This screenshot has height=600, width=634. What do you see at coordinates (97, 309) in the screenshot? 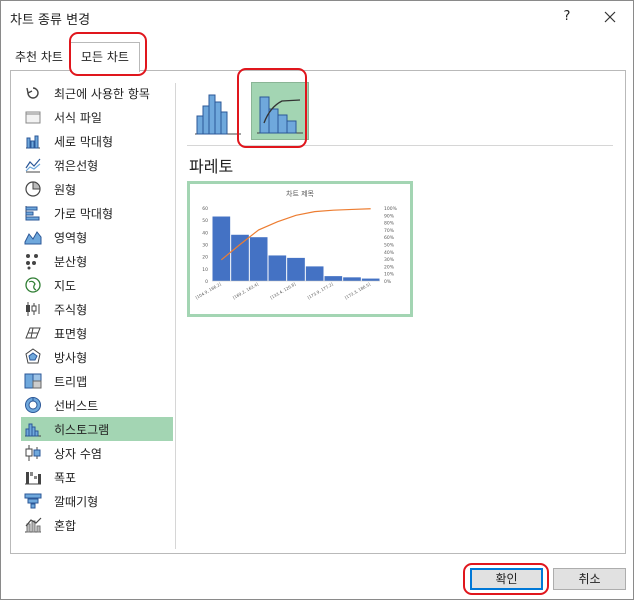
I see `sidebar-item: 주식형` at bounding box center [97, 309].